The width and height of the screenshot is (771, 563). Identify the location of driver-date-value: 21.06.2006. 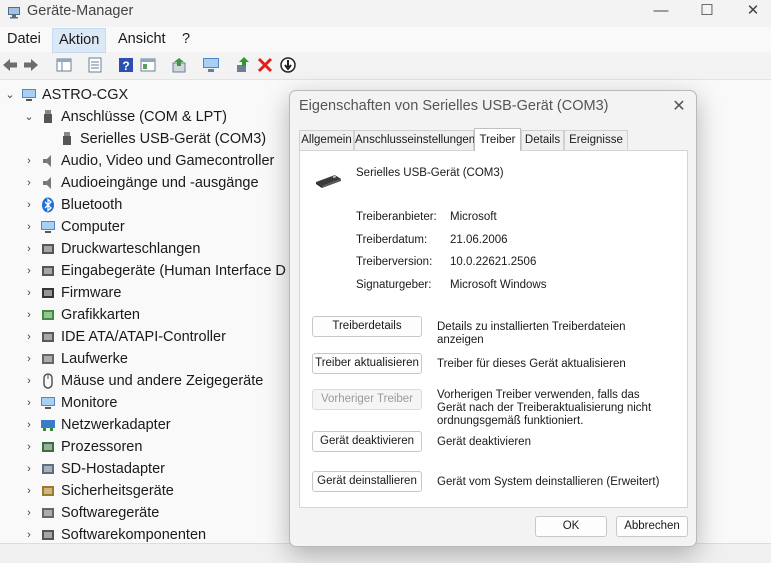
(479, 240).